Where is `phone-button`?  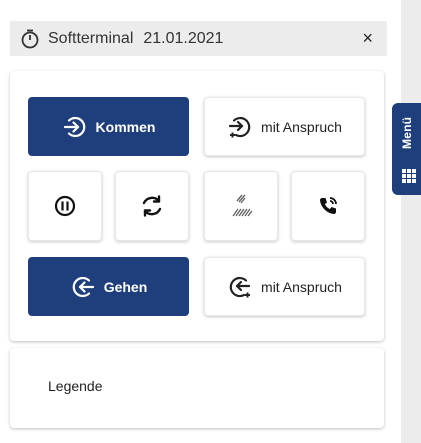 phone-button is located at coordinates (328, 206).